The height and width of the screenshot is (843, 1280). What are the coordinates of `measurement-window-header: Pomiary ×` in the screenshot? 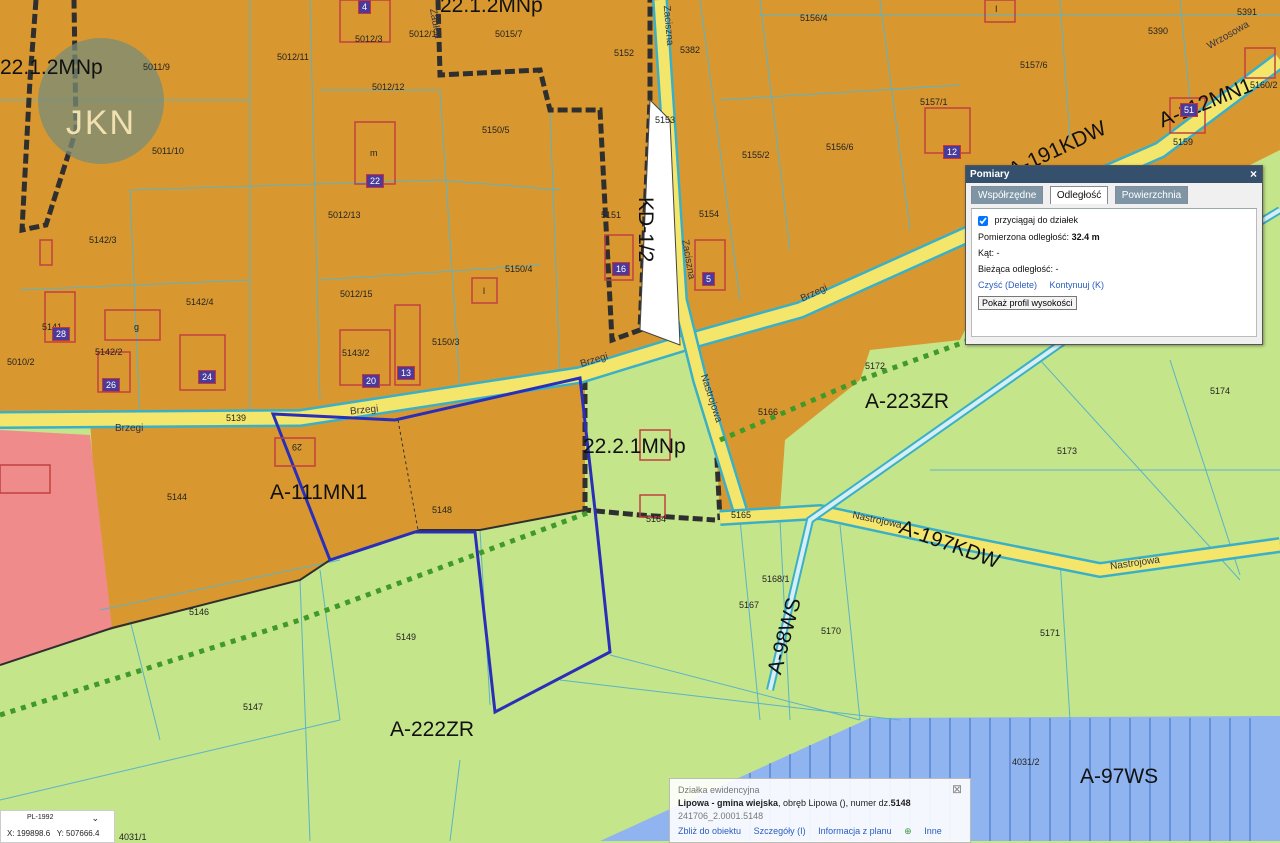 It's located at (1114, 174).